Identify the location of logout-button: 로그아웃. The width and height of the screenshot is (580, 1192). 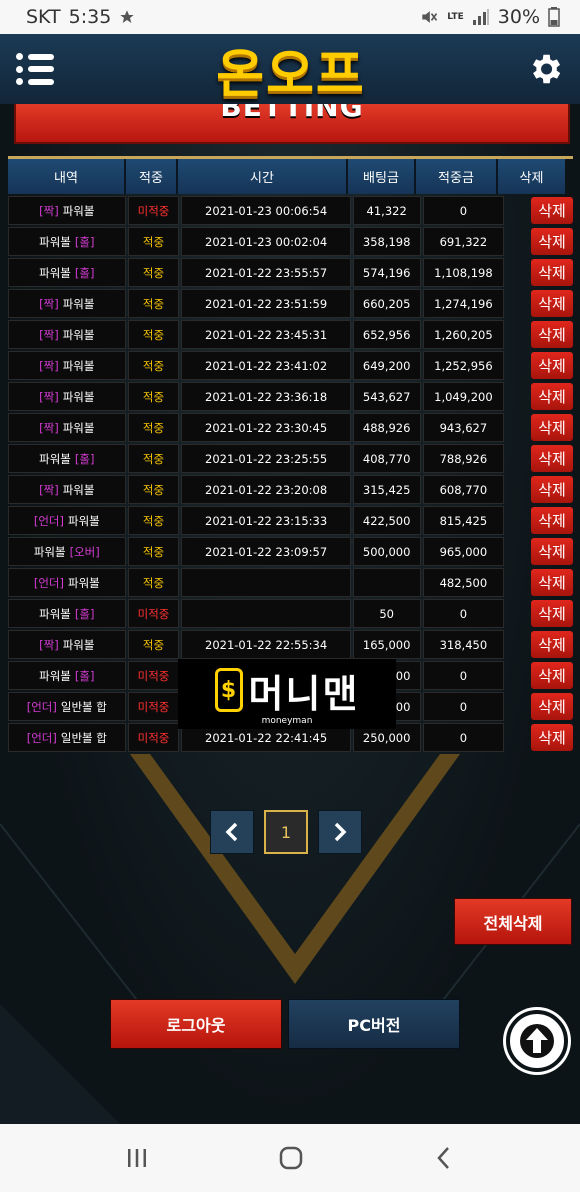
(196, 1024).